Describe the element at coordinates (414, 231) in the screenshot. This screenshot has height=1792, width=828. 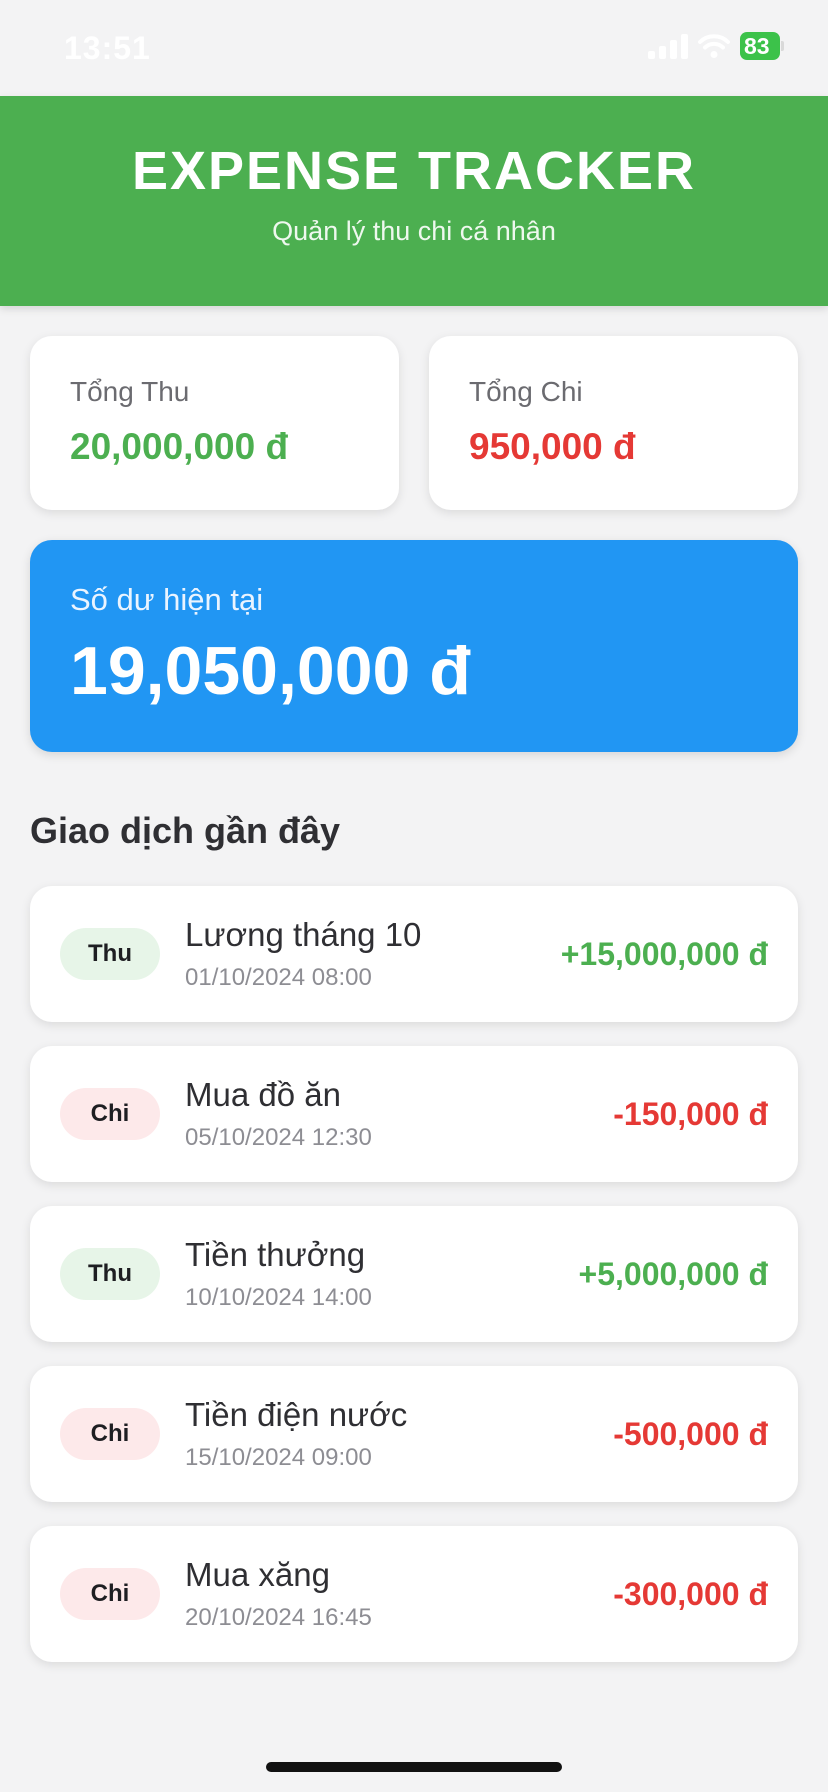
I see `app-subtitle: Quản lý thu chi cá nhân` at that location.